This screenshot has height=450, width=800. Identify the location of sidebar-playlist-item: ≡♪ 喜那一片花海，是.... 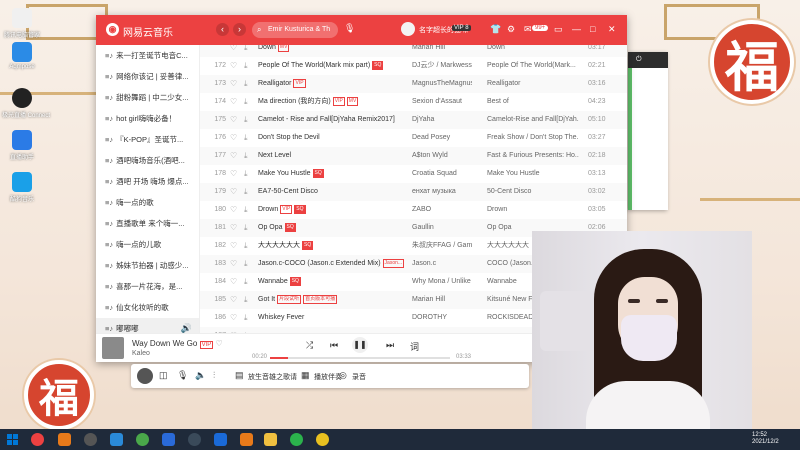
(147, 286).